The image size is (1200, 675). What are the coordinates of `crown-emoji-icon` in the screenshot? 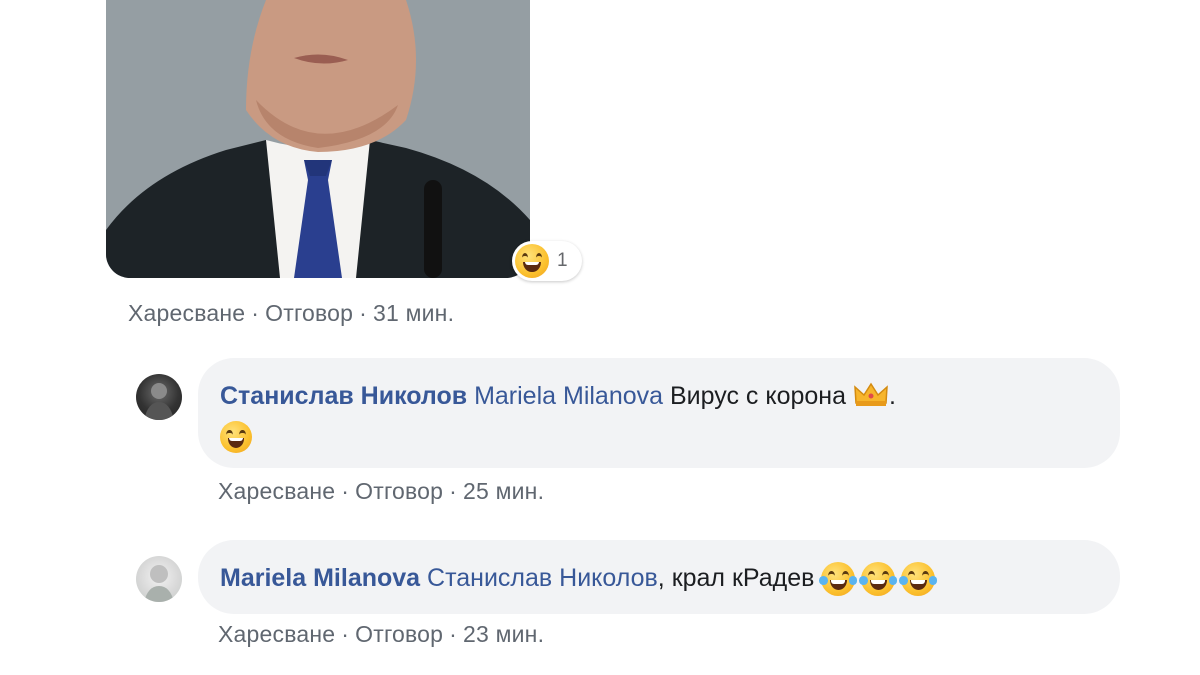 It's located at (871, 394).